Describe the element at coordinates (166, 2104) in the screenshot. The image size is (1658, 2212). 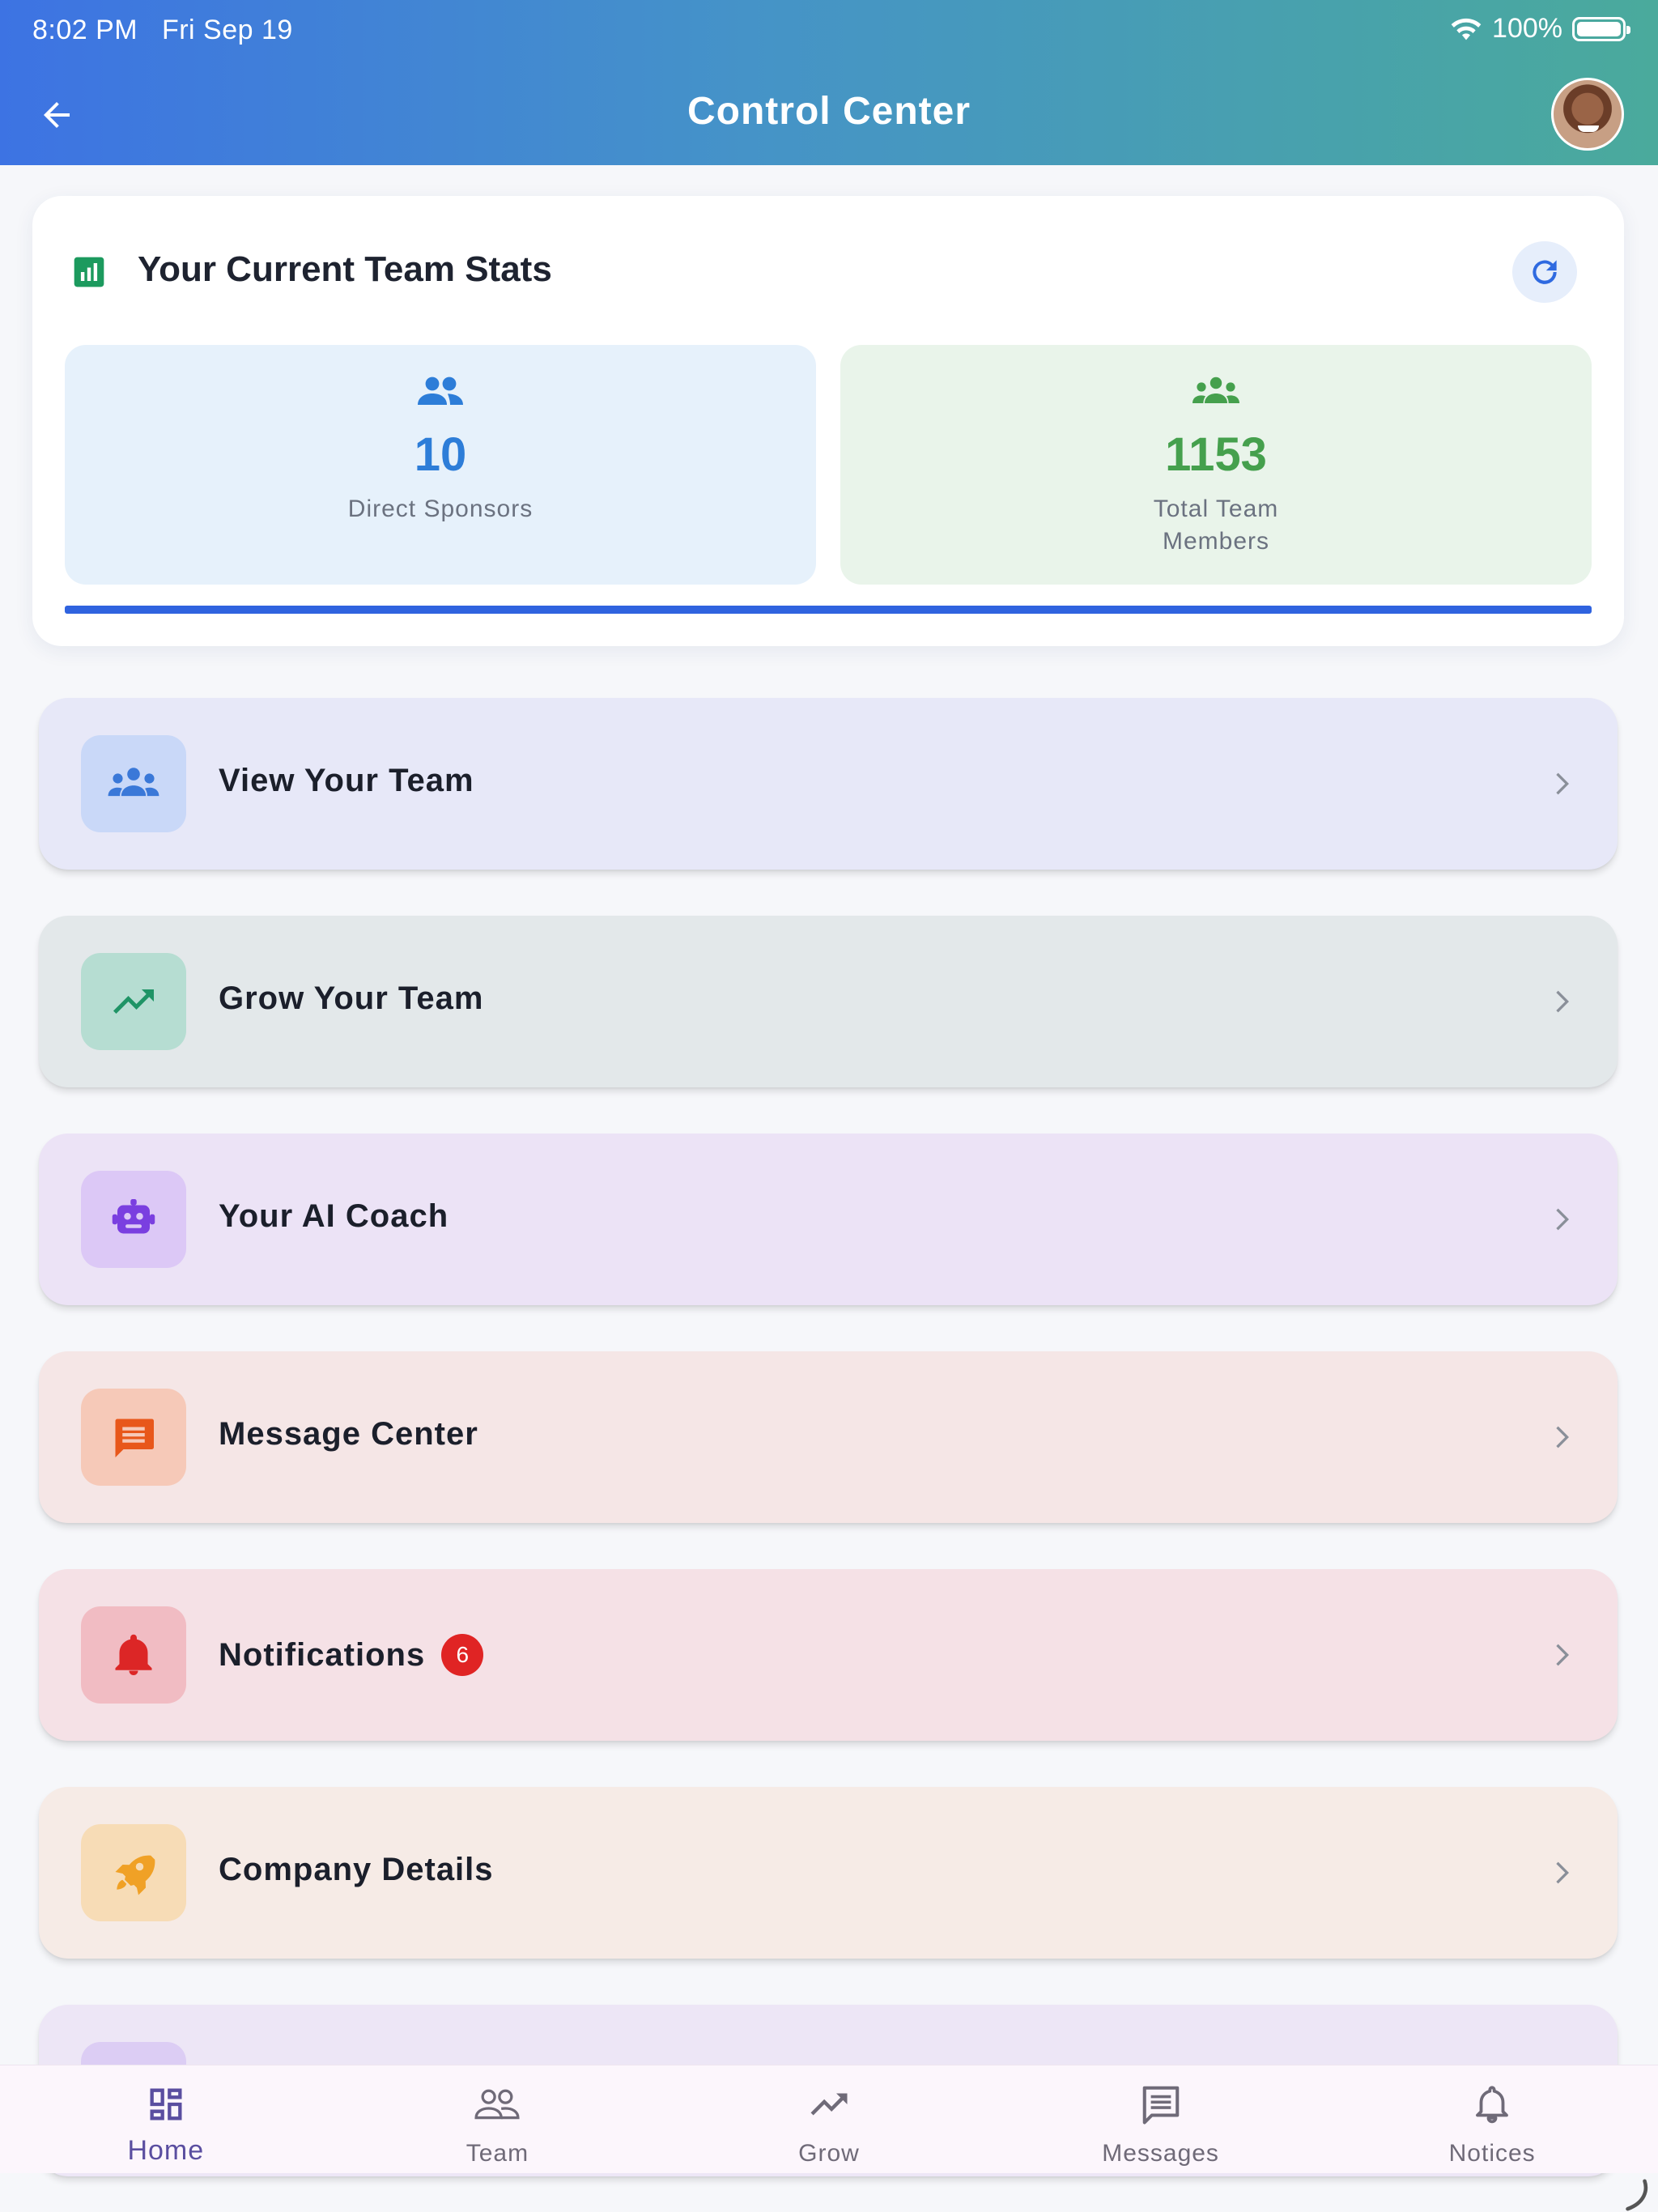
I see `dashboard-icon` at that location.